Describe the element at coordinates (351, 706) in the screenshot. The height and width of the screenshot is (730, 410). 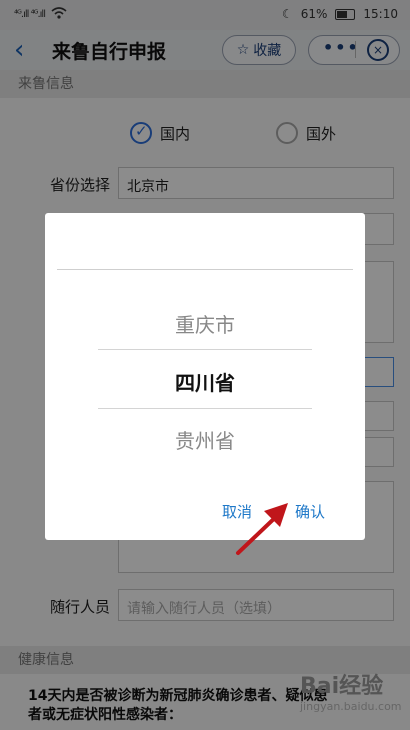
I see `watermark-url: jingyan.baidu.com` at that location.